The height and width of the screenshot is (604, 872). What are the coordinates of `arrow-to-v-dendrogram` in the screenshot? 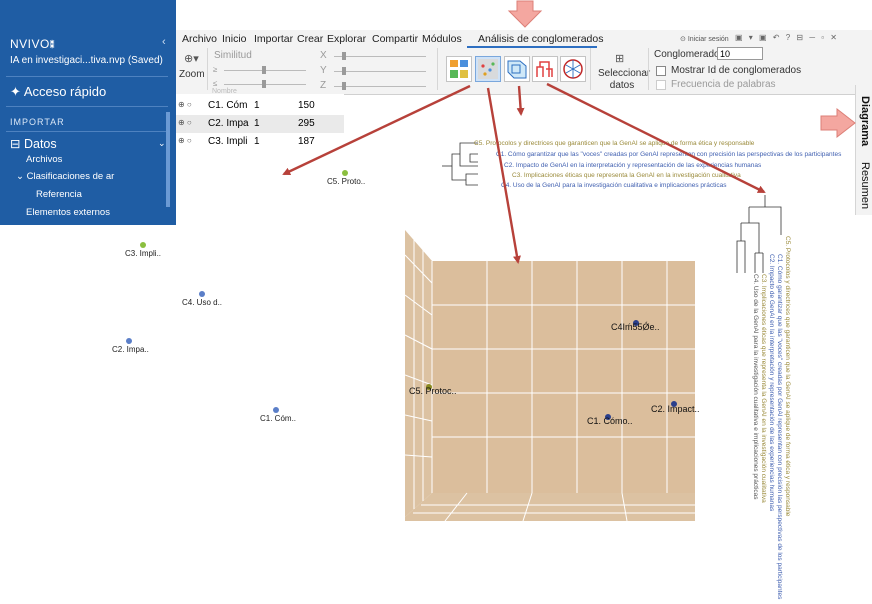 It's located at (656, 138).